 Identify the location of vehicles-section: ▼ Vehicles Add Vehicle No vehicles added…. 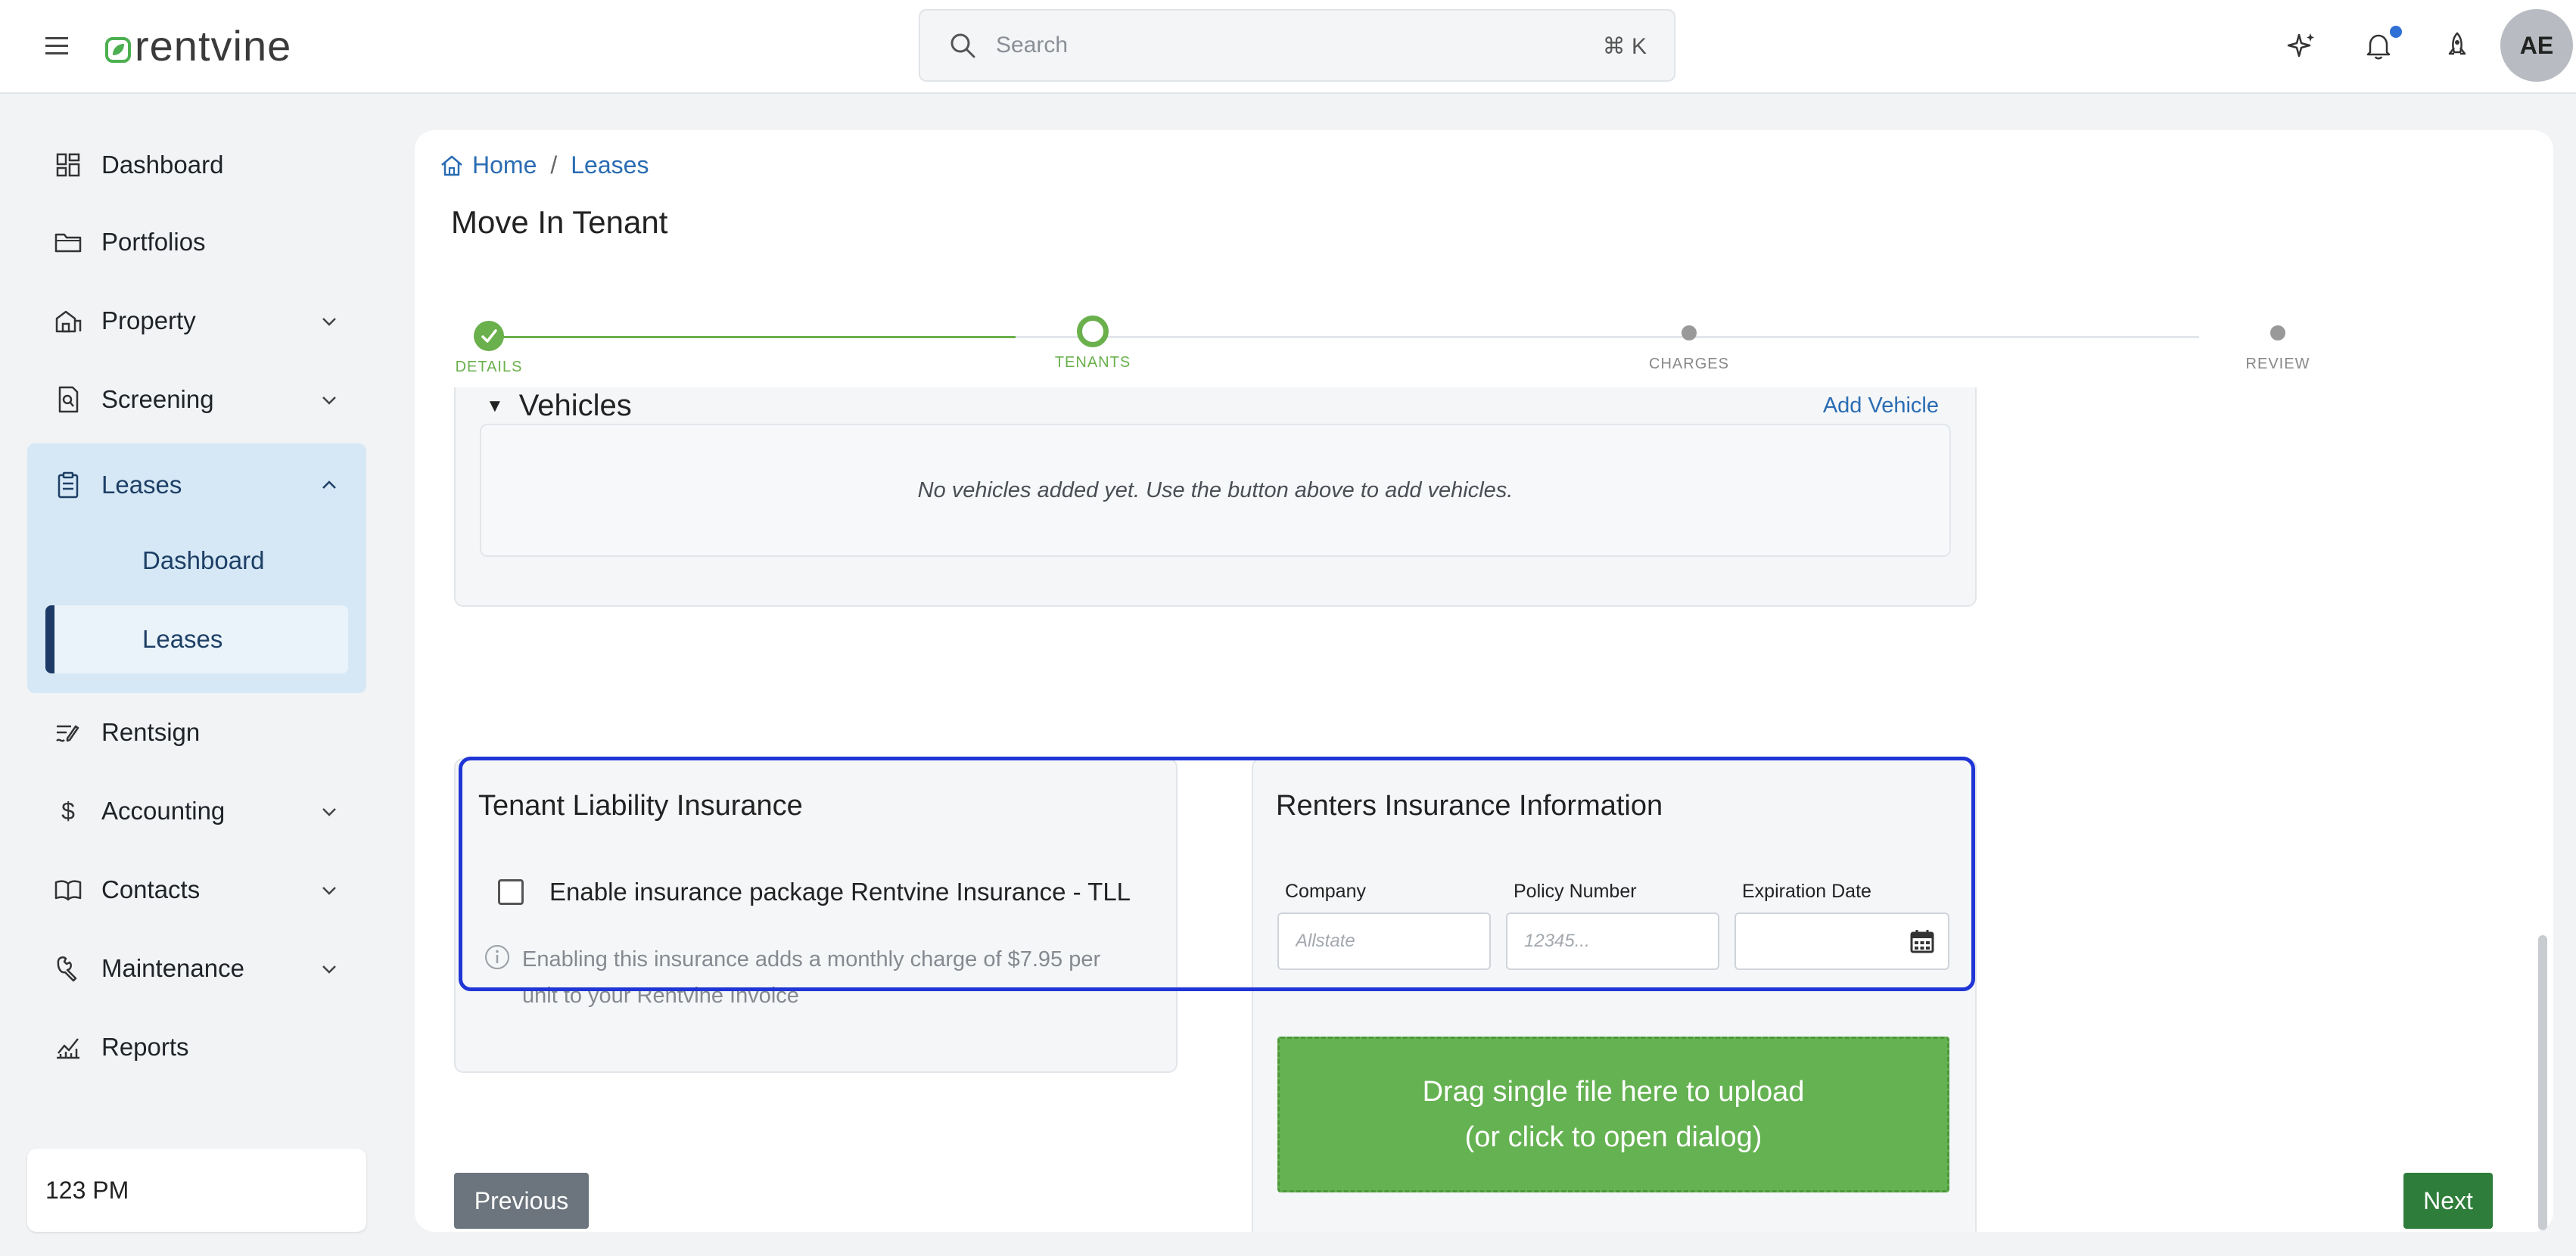
(1215, 497).